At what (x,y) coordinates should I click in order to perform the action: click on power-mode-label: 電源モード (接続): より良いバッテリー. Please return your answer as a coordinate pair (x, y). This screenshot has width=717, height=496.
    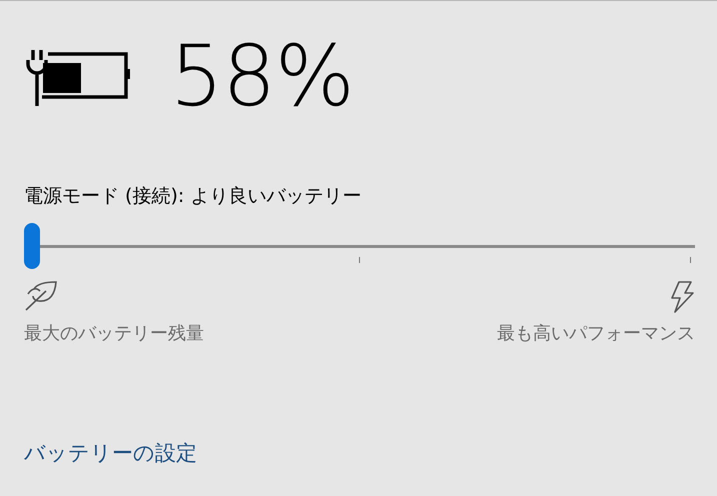
    Looking at the image, I should click on (193, 196).